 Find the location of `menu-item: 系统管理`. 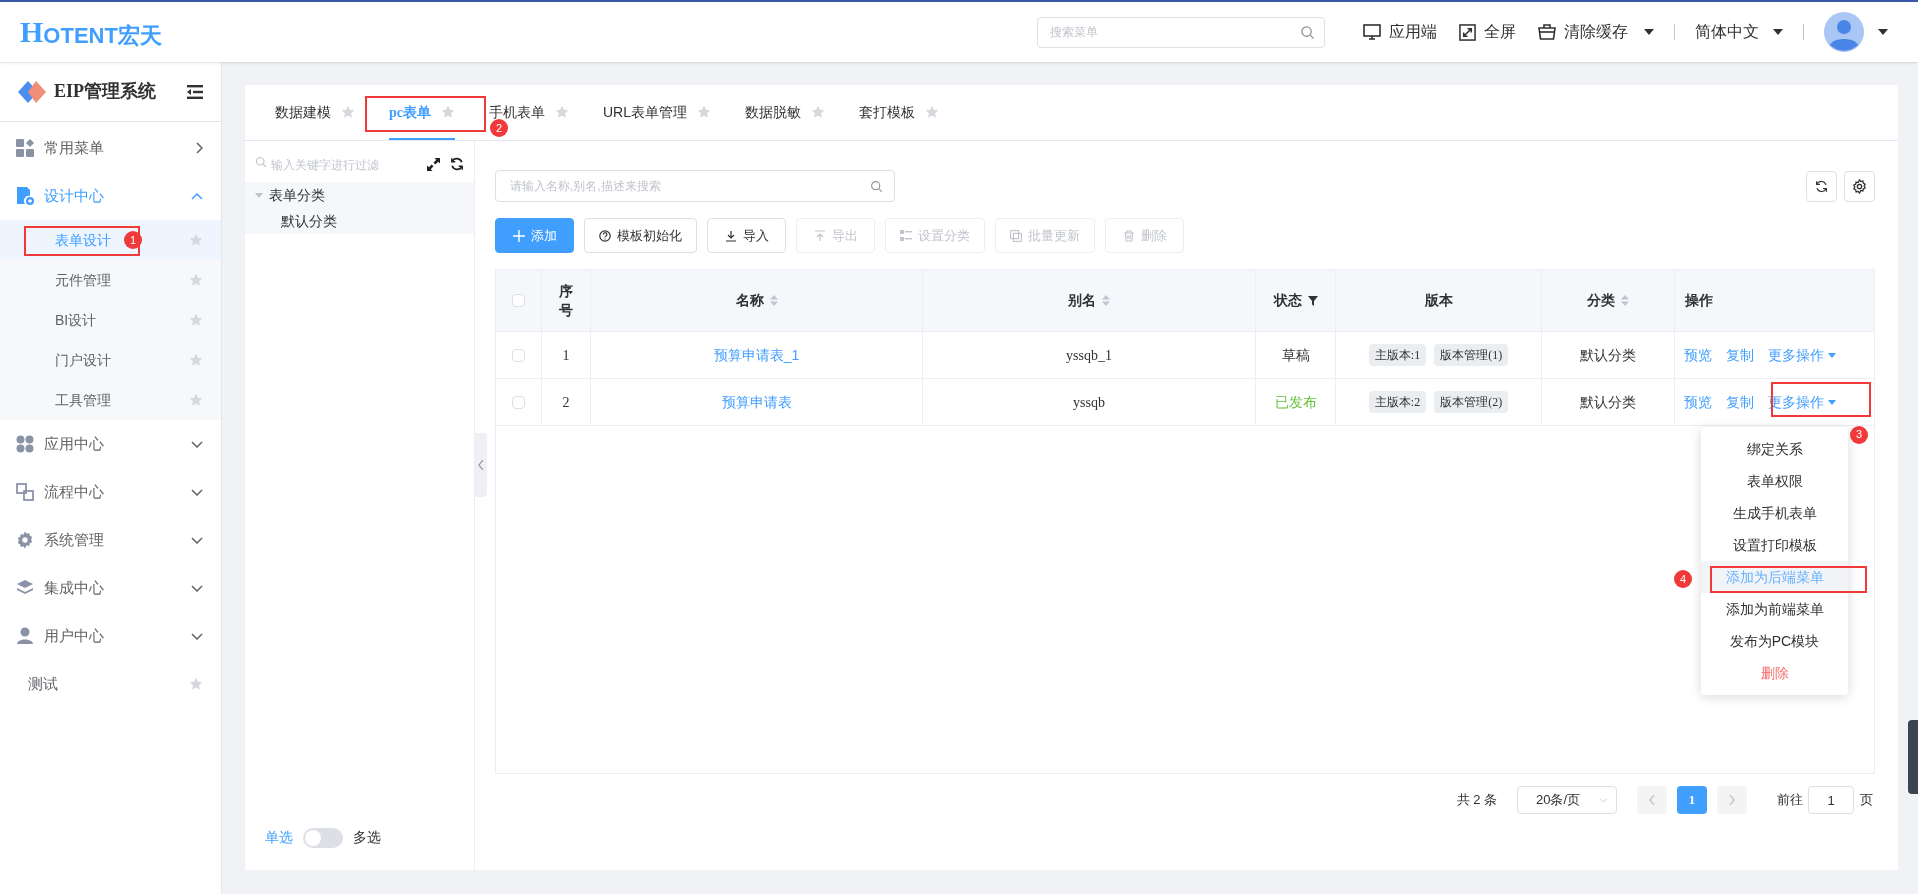

menu-item: 系统管理 is located at coordinates (110, 540).